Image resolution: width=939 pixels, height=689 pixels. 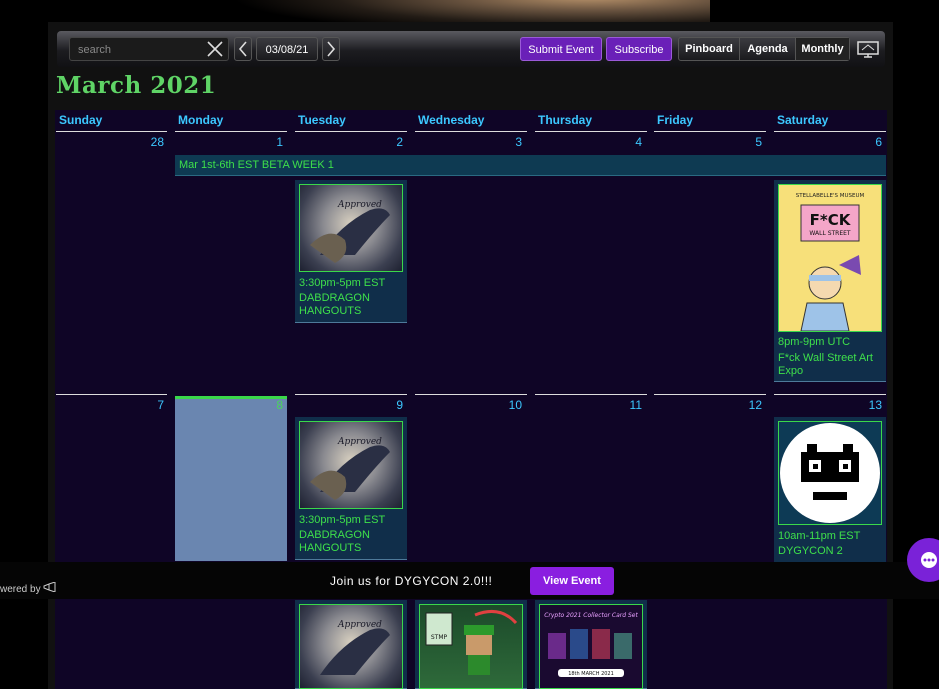 What do you see at coordinates (144, 405) in the screenshot?
I see `day-cell-number: 7` at bounding box center [144, 405].